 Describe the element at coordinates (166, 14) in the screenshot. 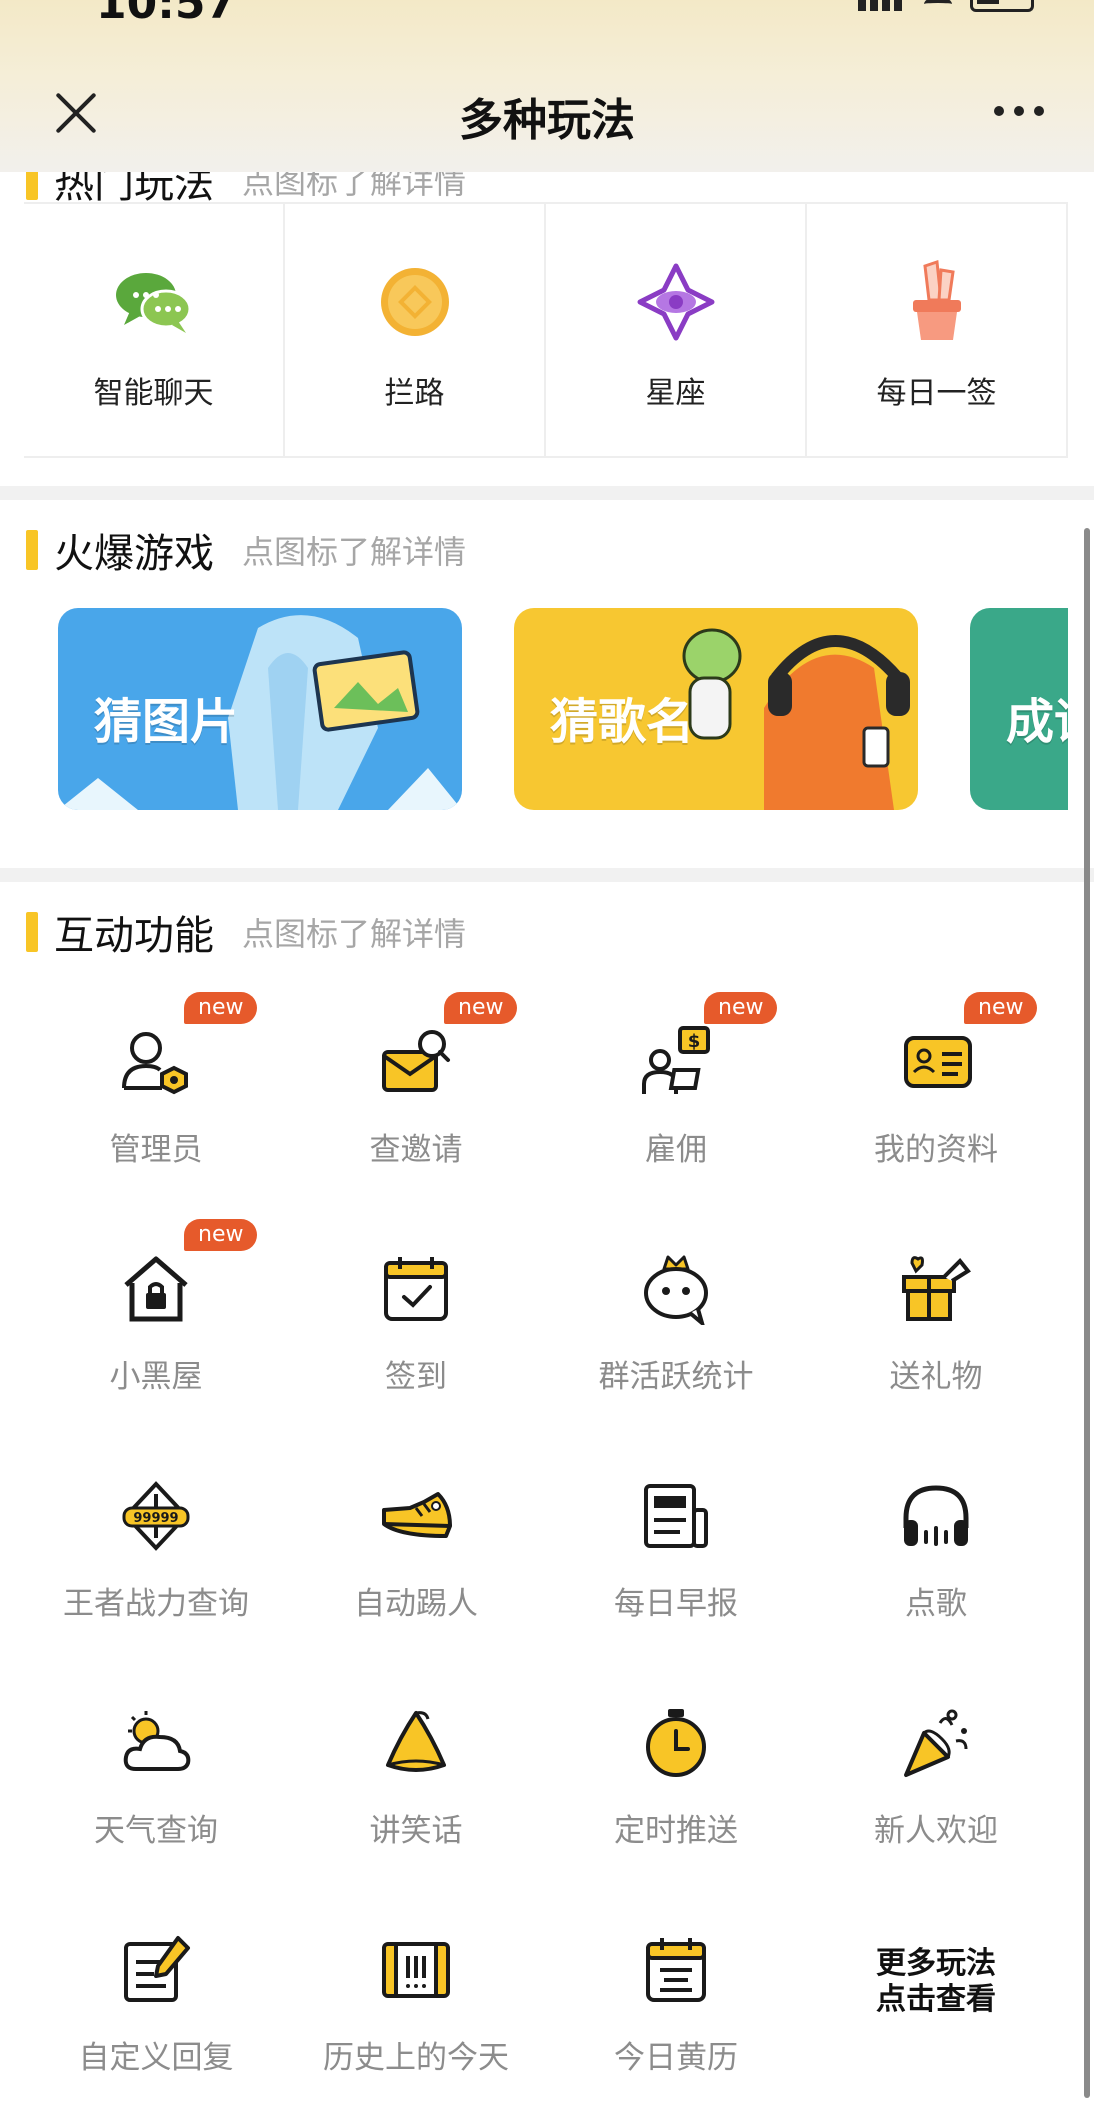

I see `status-time: 10:57` at that location.